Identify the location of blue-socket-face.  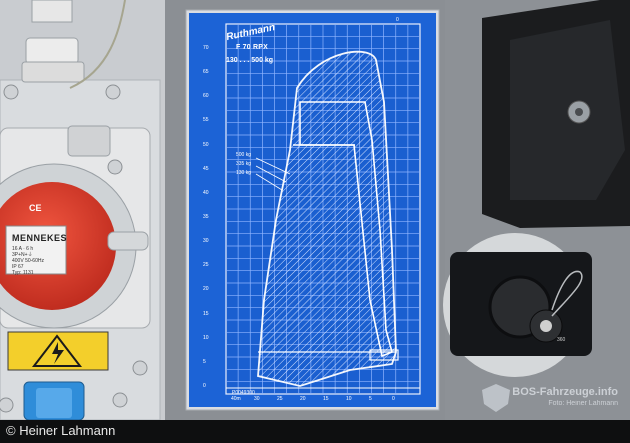
(54, 403).